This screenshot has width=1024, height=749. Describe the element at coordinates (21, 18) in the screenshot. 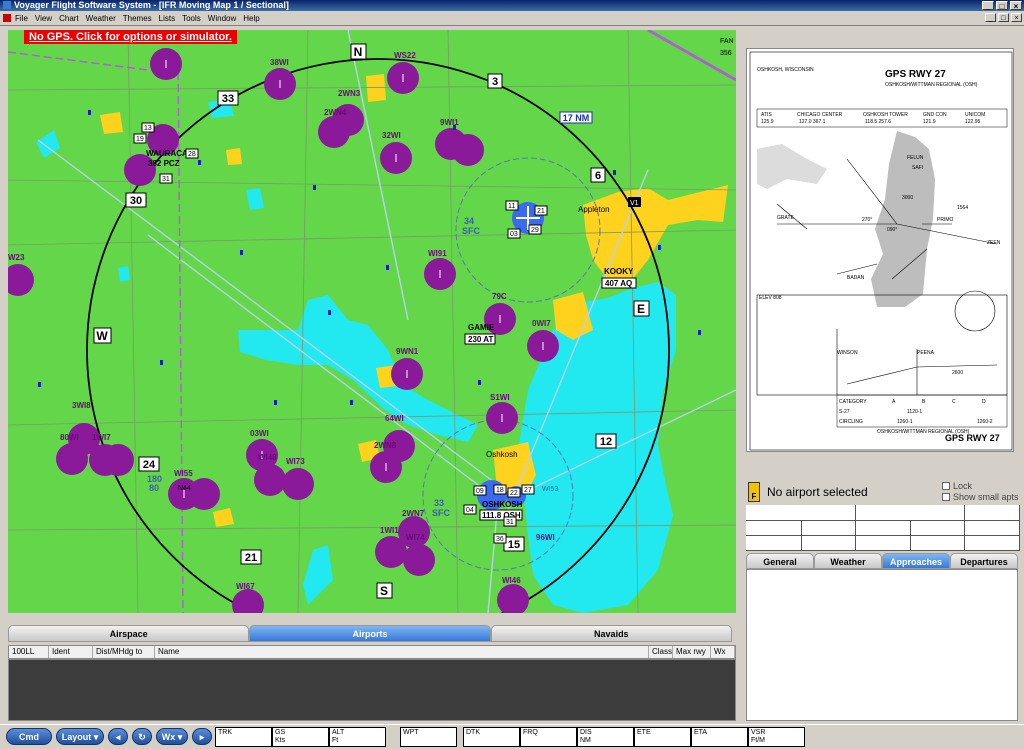

I see `menu-file: File` at that location.